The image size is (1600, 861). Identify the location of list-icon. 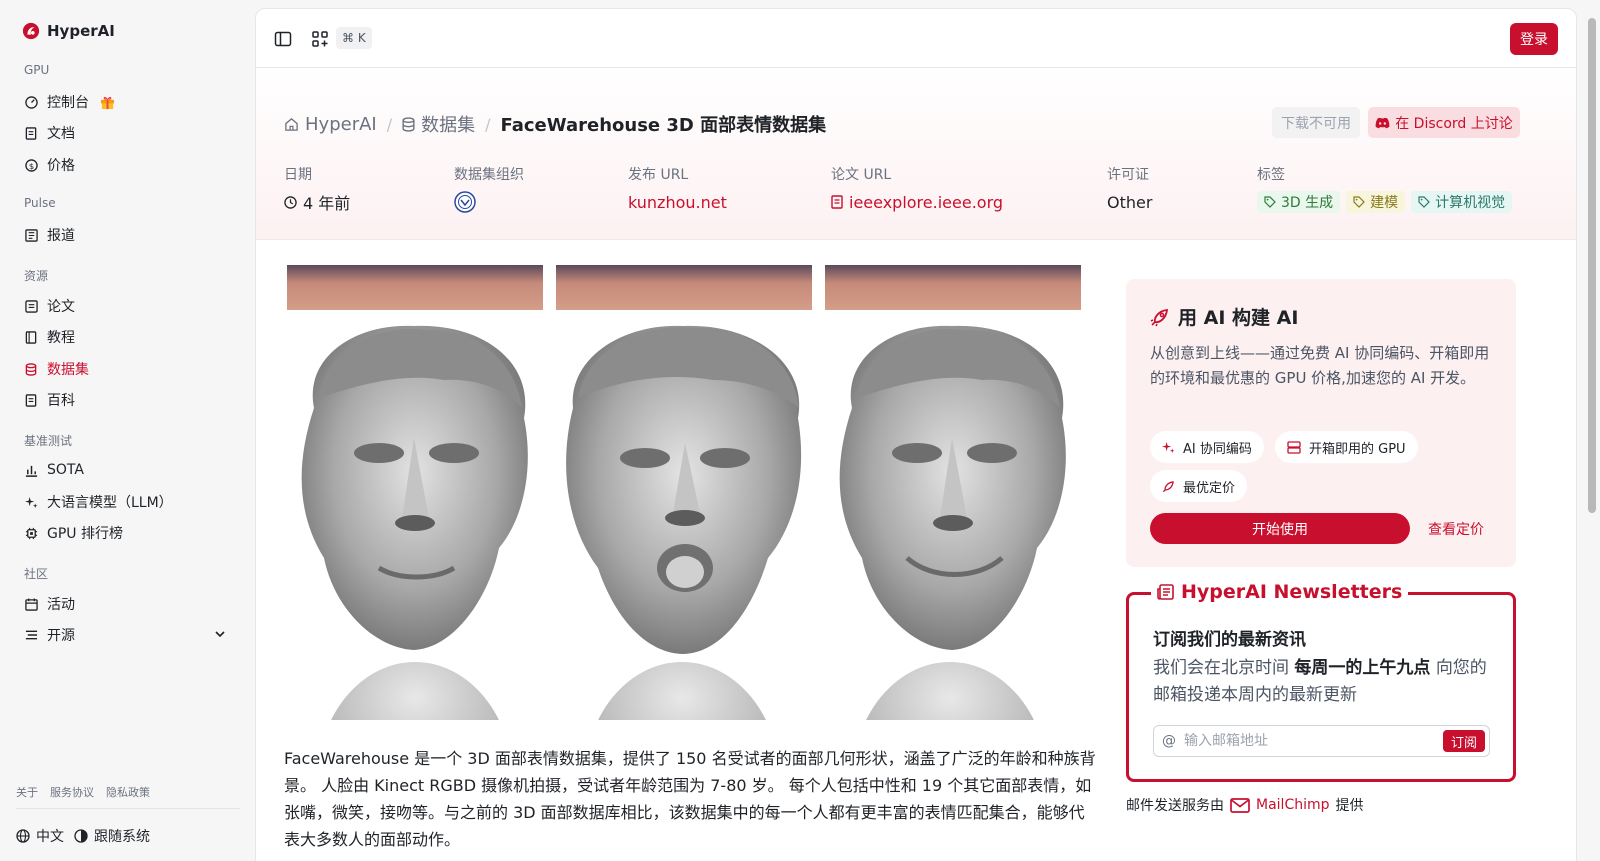
(31, 635).